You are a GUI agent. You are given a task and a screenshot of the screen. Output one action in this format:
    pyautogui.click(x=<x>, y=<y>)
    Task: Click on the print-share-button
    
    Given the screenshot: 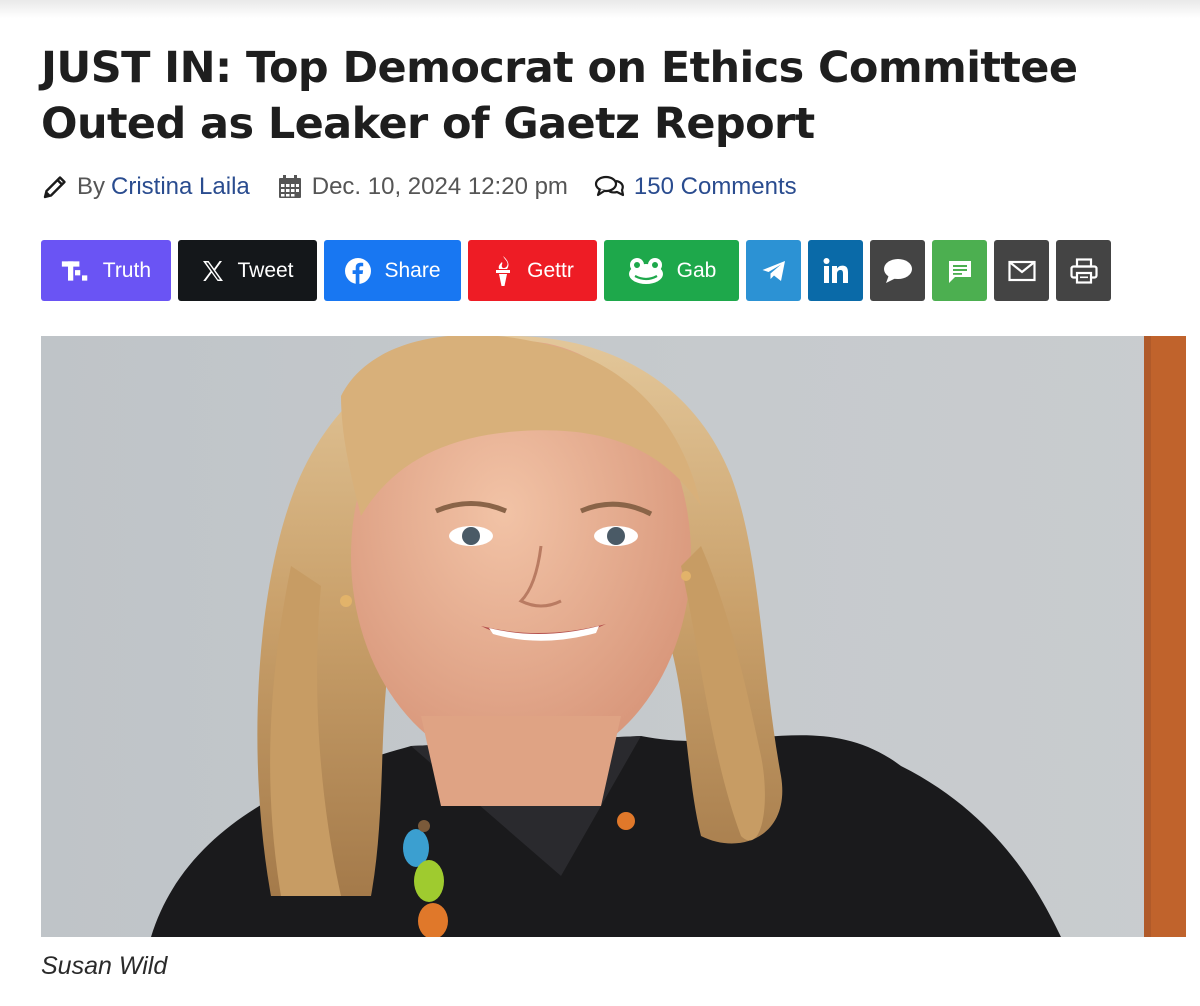 What is the action you would take?
    pyautogui.click(x=1083, y=270)
    